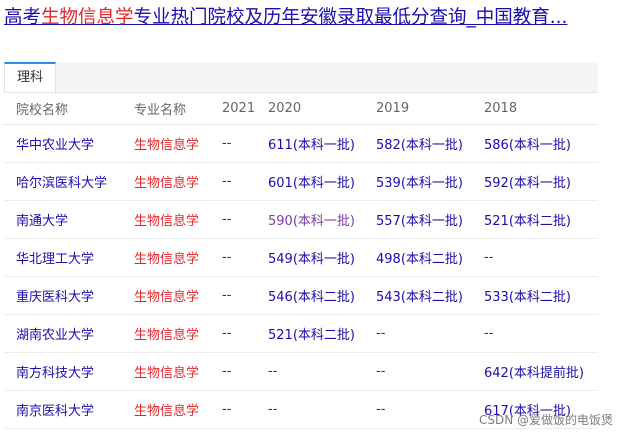 Image resolution: width=621 pixels, height=437 pixels. Describe the element at coordinates (418, 295) in the screenshot. I see `score-2019-link: 543(本科二批)` at that location.